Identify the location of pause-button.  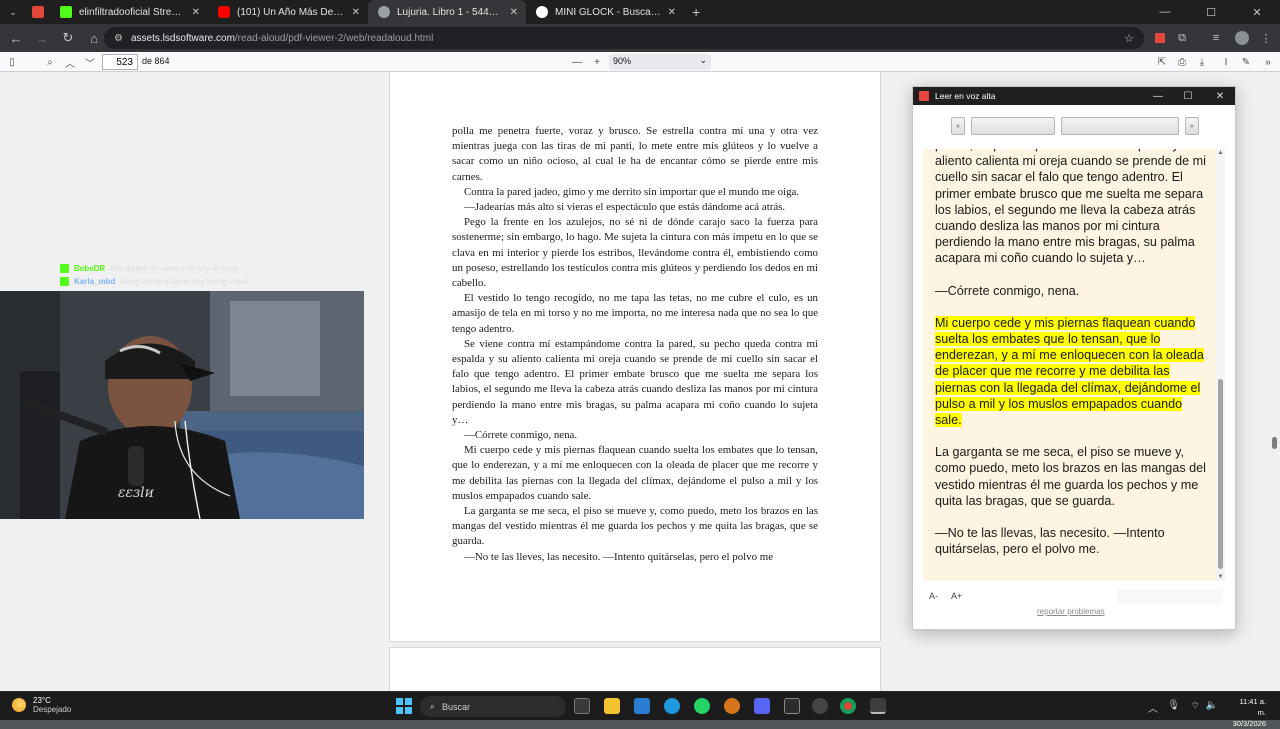
(1013, 126).